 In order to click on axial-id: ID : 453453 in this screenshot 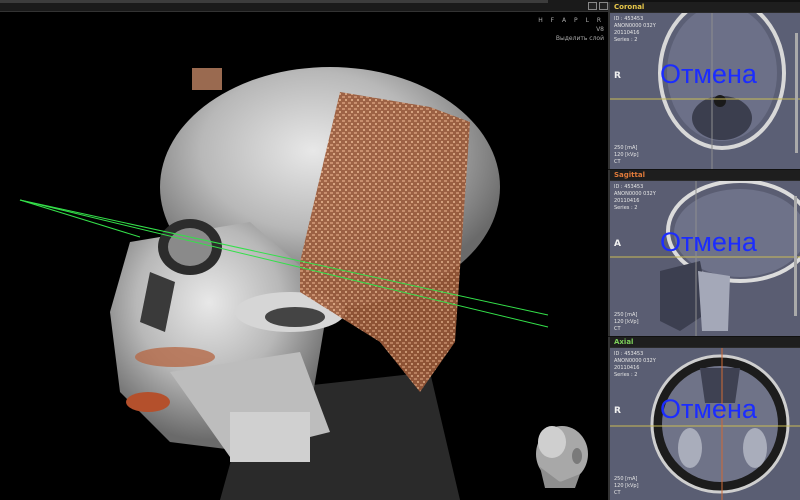, I will do `click(629, 354)`.